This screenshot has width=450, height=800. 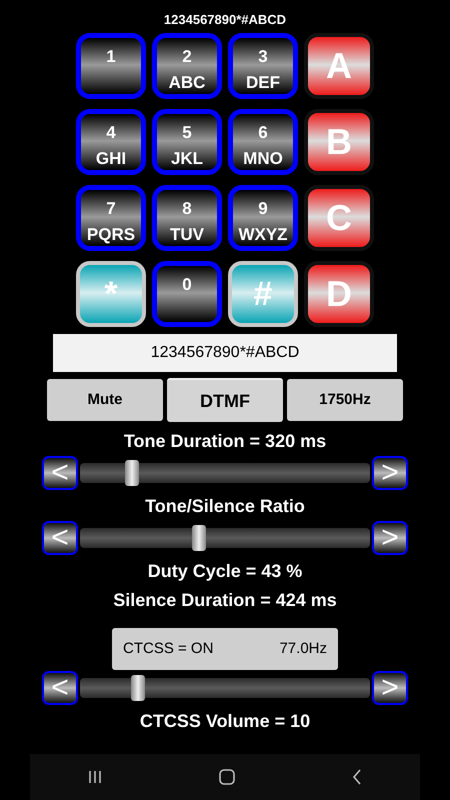 What do you see at coordinates (345, 400) in the screenshot?
I see `mode-button: 1750Hz` at bounding box center [345, 400].